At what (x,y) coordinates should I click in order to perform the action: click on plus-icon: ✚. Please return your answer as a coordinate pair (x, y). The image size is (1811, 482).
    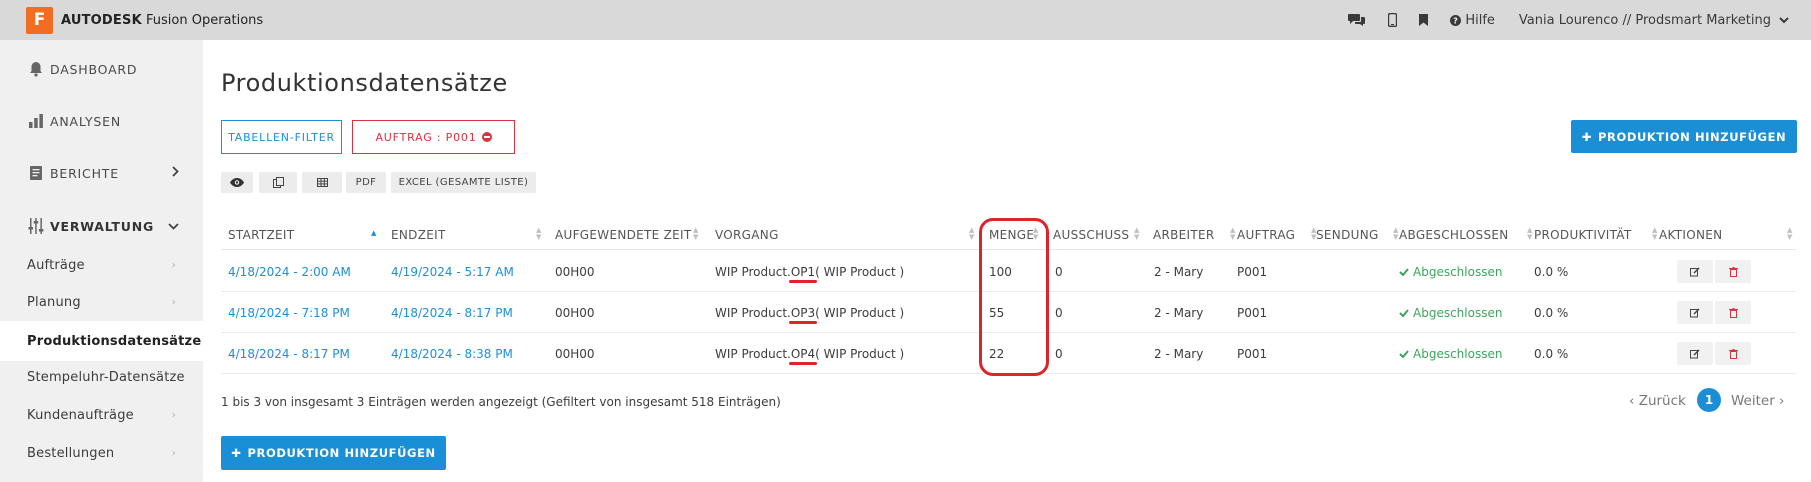
    Looking at the image, I should click on (236, 453).